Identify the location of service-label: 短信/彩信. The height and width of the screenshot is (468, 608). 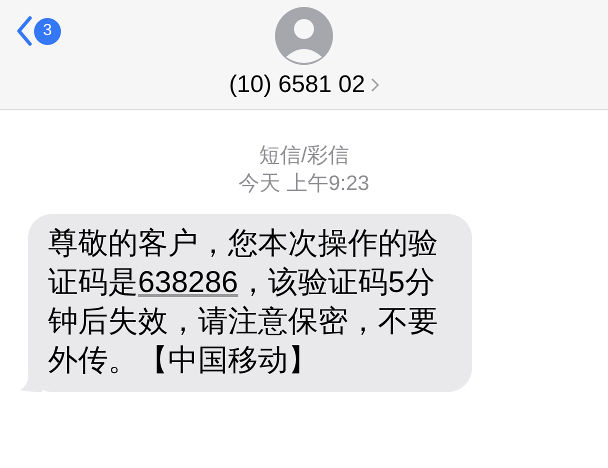
(304, 156).